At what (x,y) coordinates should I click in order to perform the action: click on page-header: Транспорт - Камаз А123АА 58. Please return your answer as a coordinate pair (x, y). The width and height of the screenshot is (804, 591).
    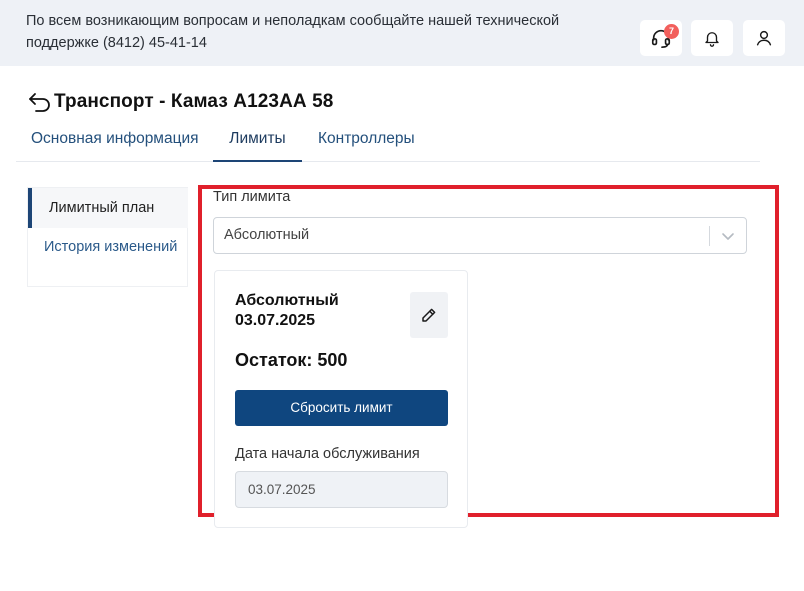
    Looking at the image, I should click on (180, 102).